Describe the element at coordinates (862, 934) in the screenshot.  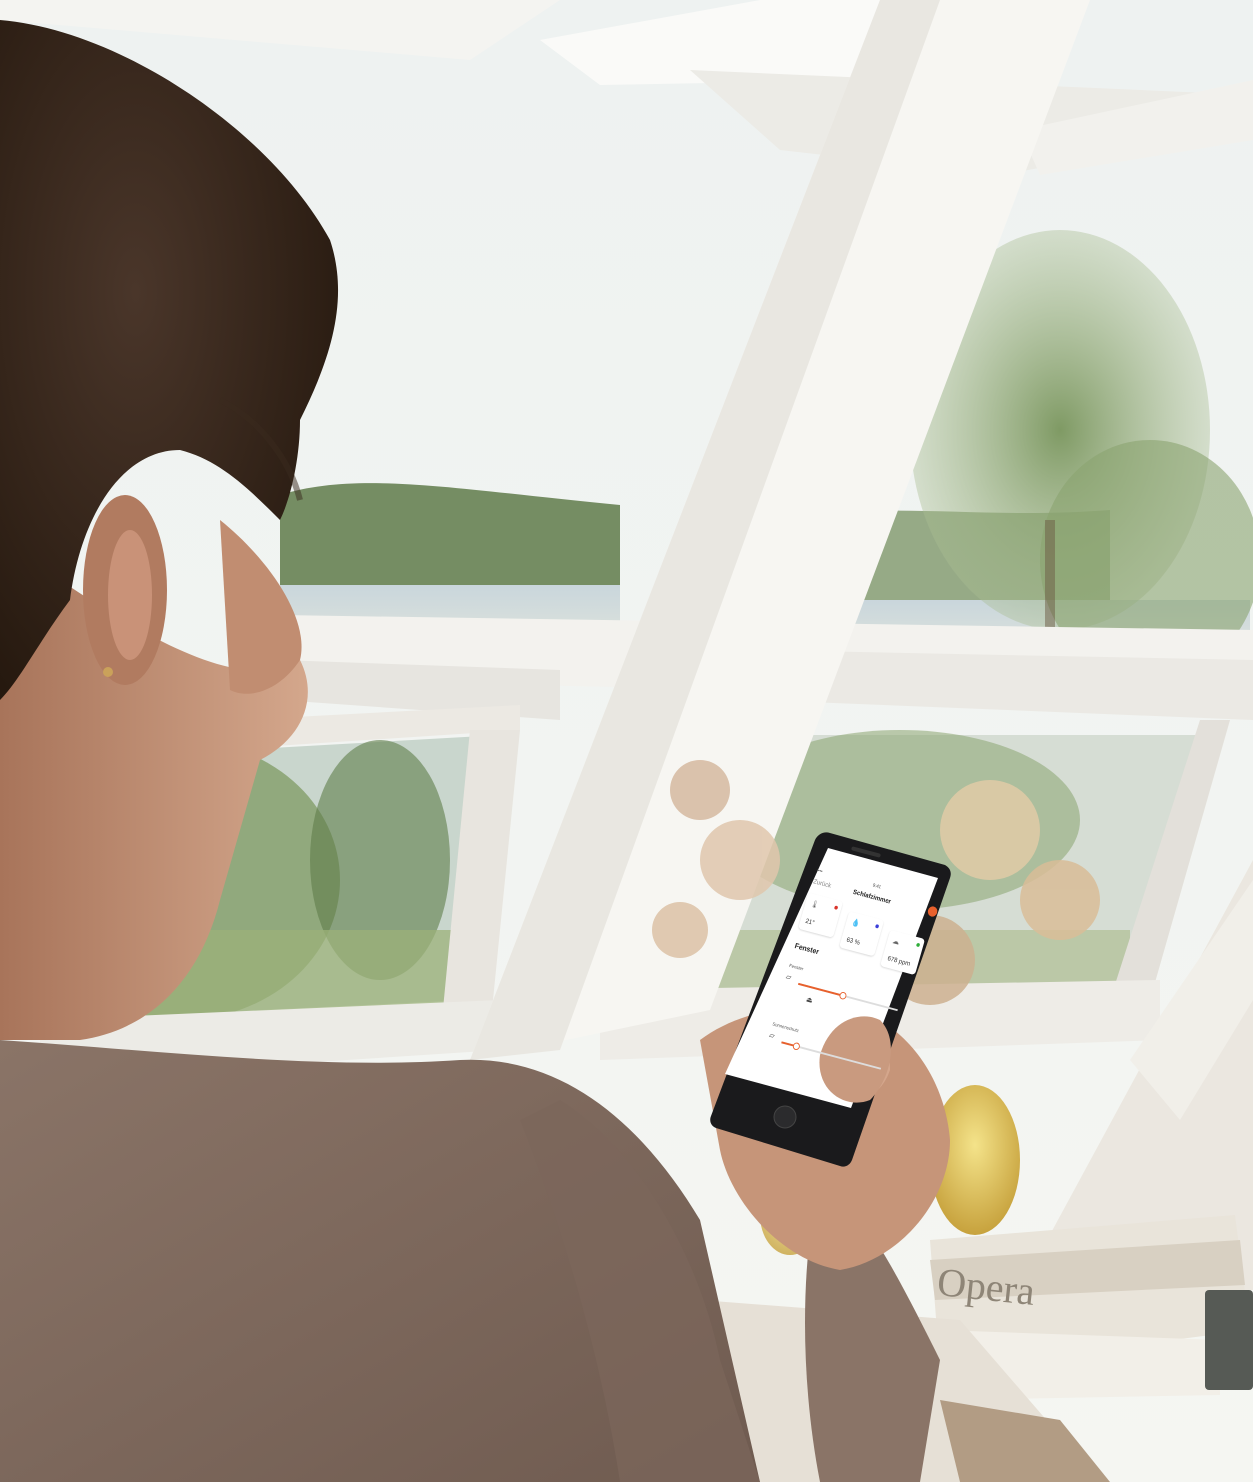
I see `humidity-tile: 💧 63 %` at that location.